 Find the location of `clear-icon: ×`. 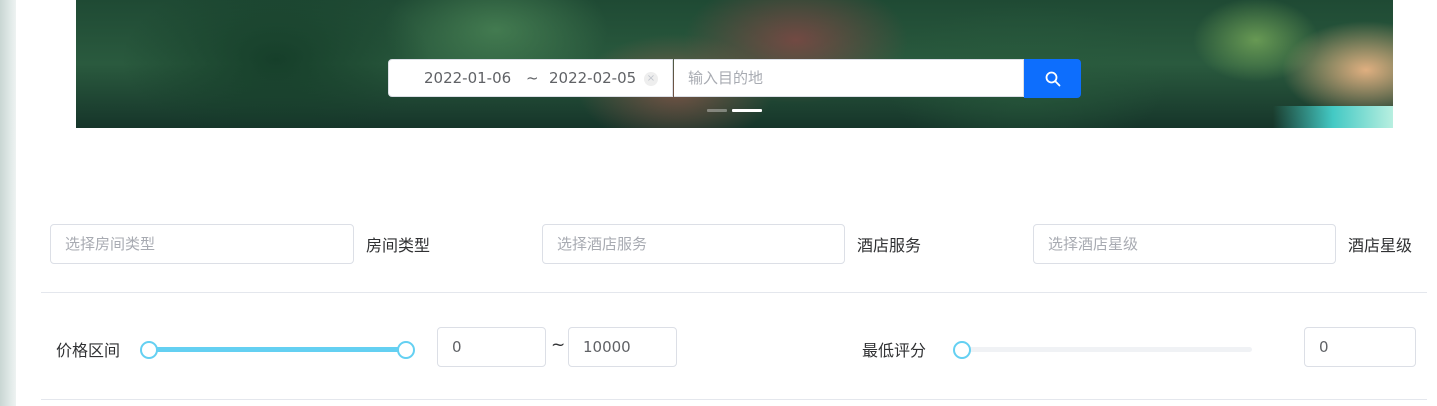

clear-icon: × is located at coordinates (651, 79).